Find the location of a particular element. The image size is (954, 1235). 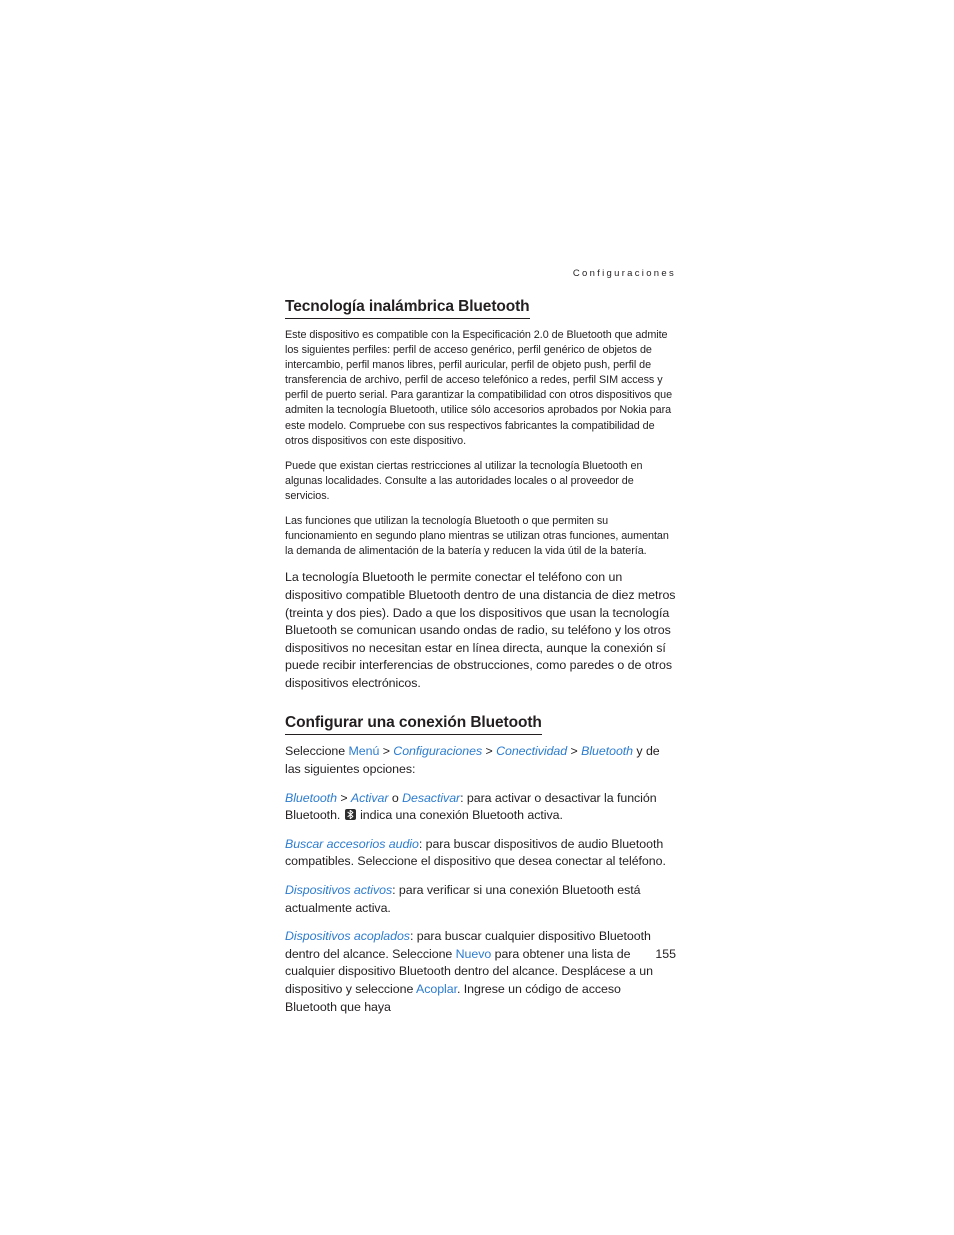

option-term-buscar-accesorios-audio: Buscar accesorios audio is located at coordinates (352, 844).